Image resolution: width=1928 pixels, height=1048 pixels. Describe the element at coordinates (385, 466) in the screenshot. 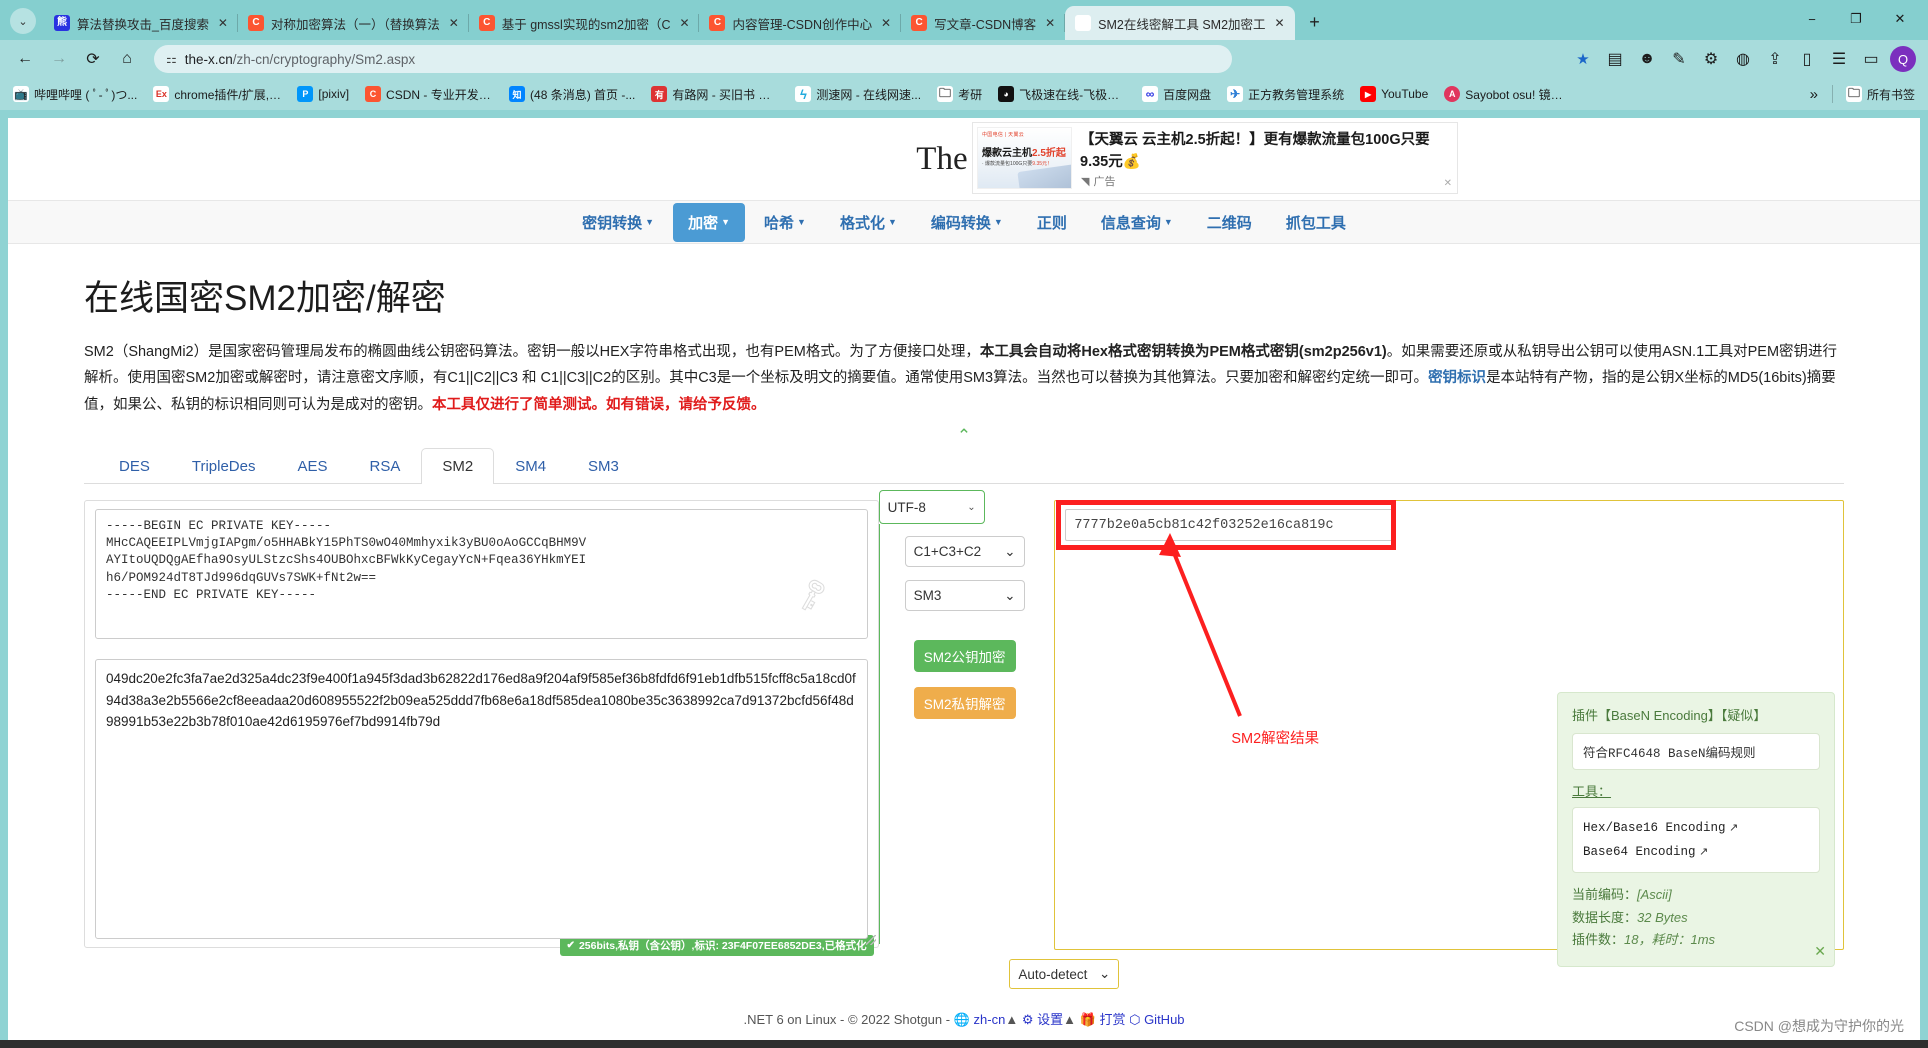

I see `tab-rsa: RSA` at that location.